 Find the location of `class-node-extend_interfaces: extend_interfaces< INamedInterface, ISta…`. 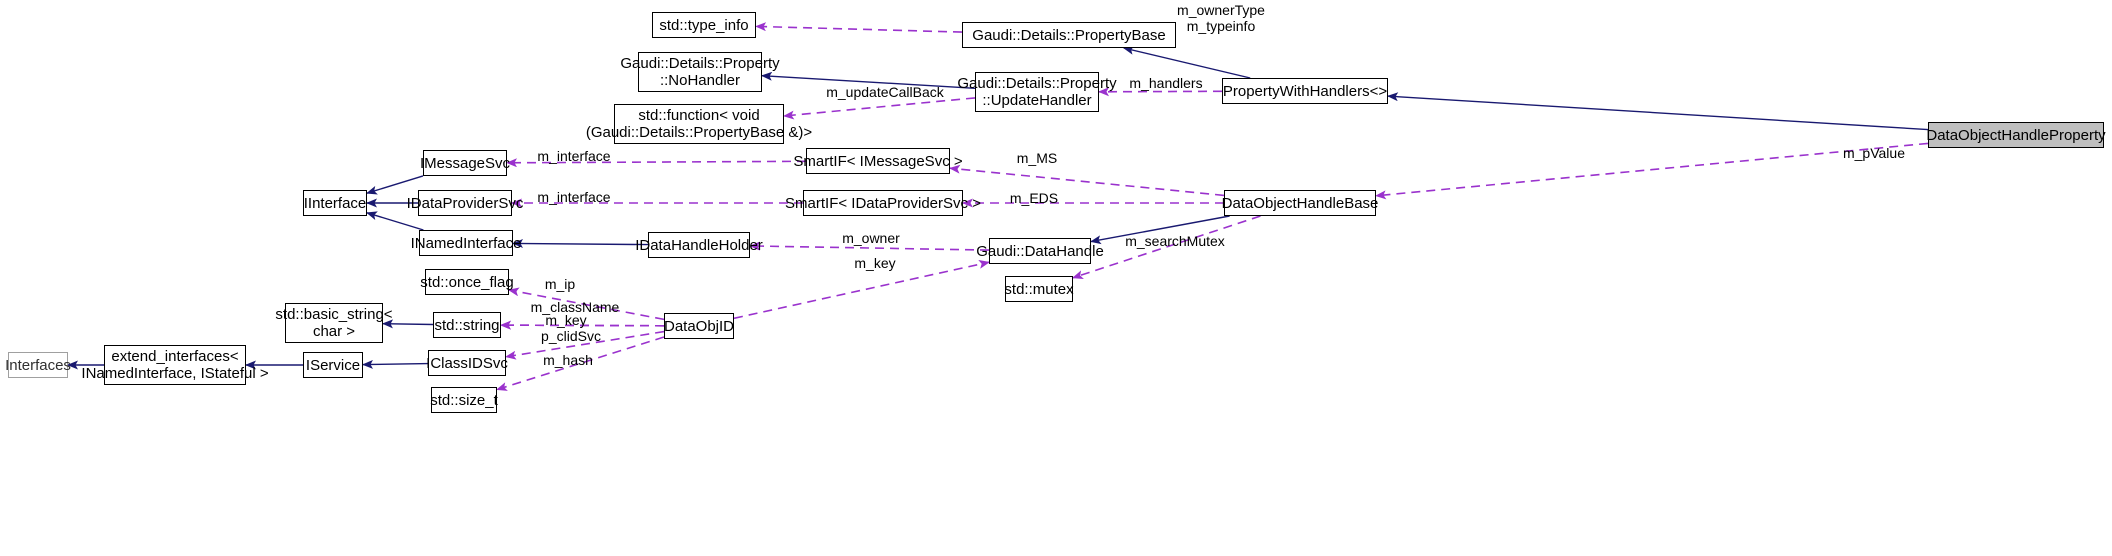

class-node-extend_interfaces: extend_interfaces< INamedInterface, ISta… is located at coordinates (175, 365).